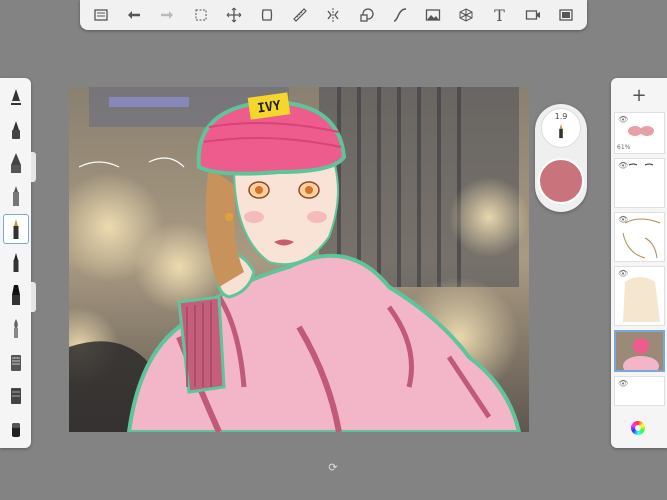  Describe the element at coordinates (638, 428) in the screenshot. I see `color-wheel-icon` at that location.